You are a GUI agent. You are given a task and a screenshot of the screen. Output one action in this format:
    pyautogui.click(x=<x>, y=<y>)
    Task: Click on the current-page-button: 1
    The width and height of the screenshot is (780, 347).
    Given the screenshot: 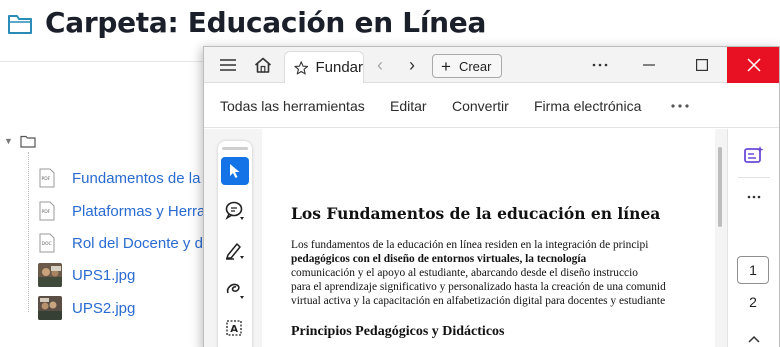 What is the action you would take?
    pyautogui.click(x=753, y=270)
    